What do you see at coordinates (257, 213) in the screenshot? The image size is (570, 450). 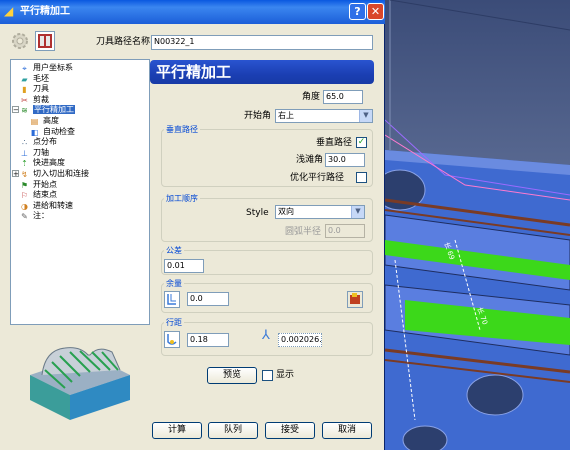 I see `style-label: Style` at bounding box center [257, 213].